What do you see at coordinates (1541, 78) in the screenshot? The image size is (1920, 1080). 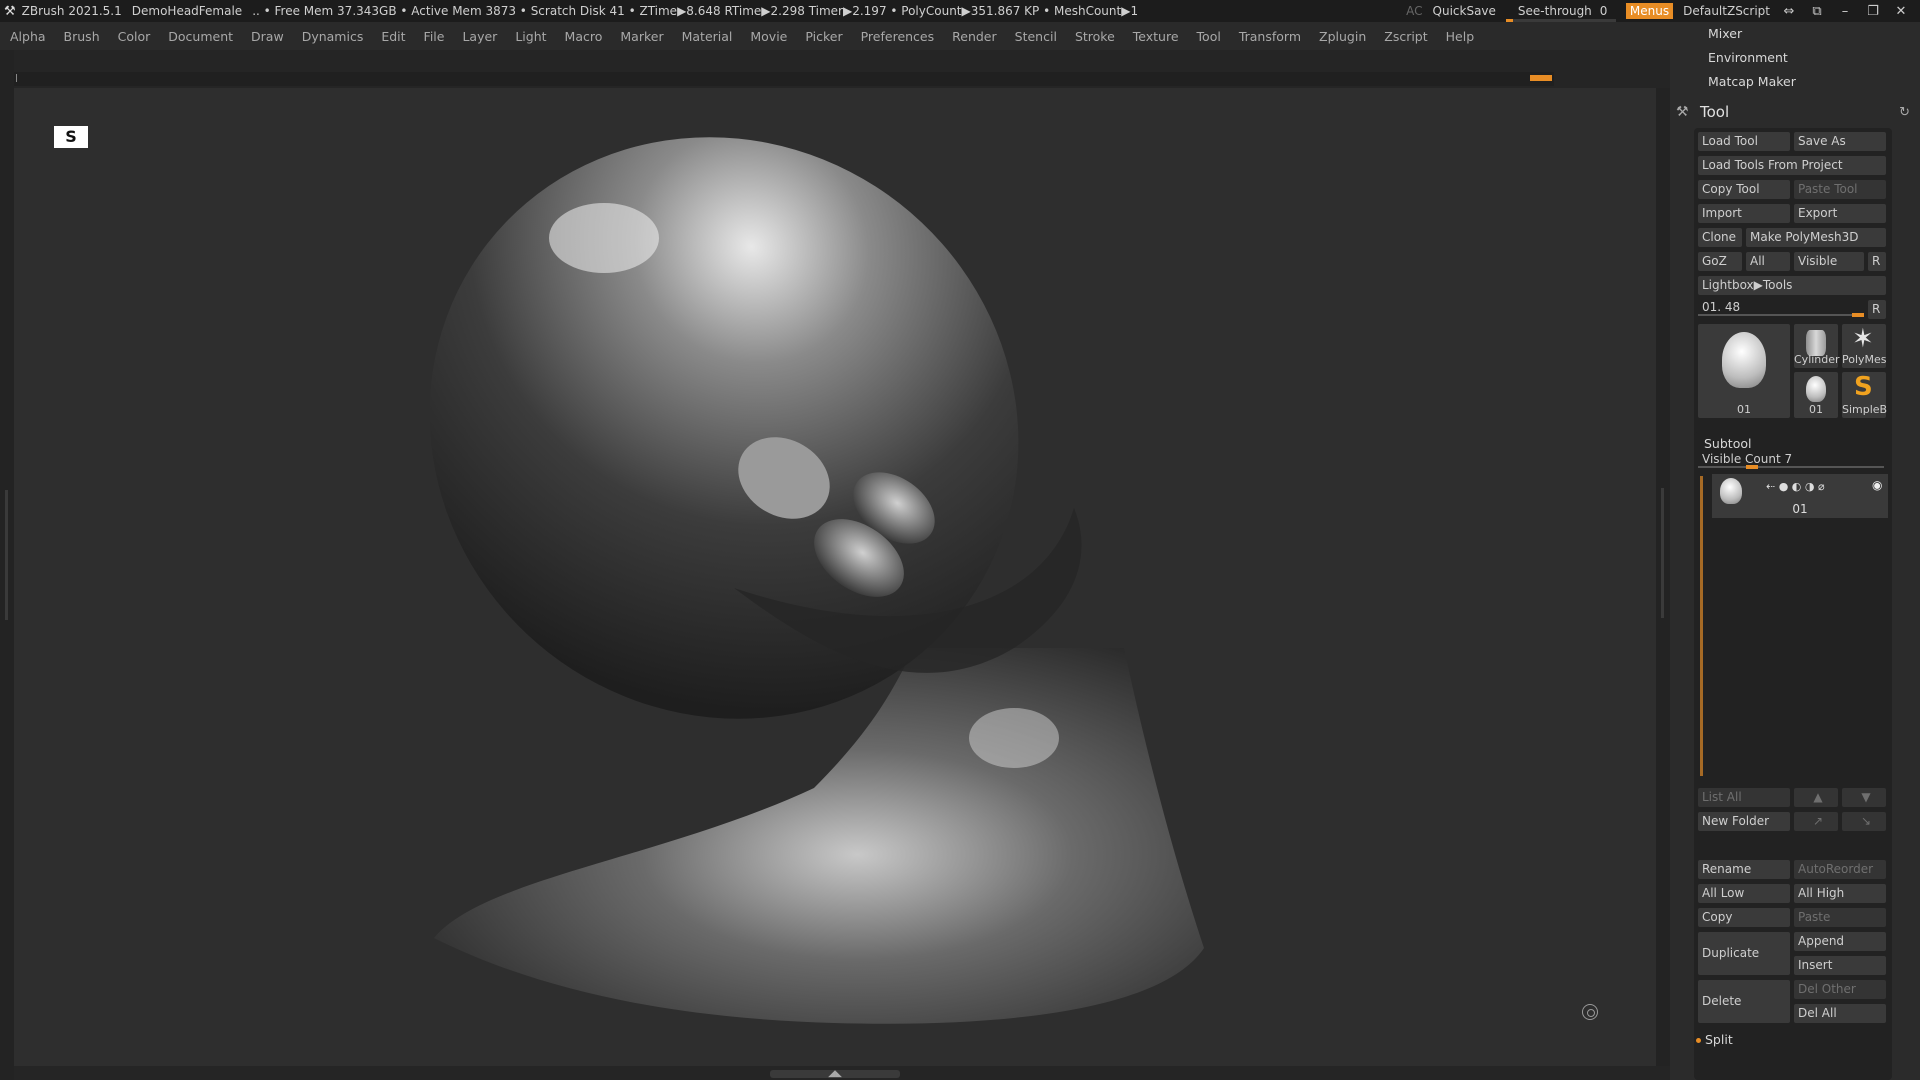 I see `timeline-marker` at bounding box center [1541, 78].